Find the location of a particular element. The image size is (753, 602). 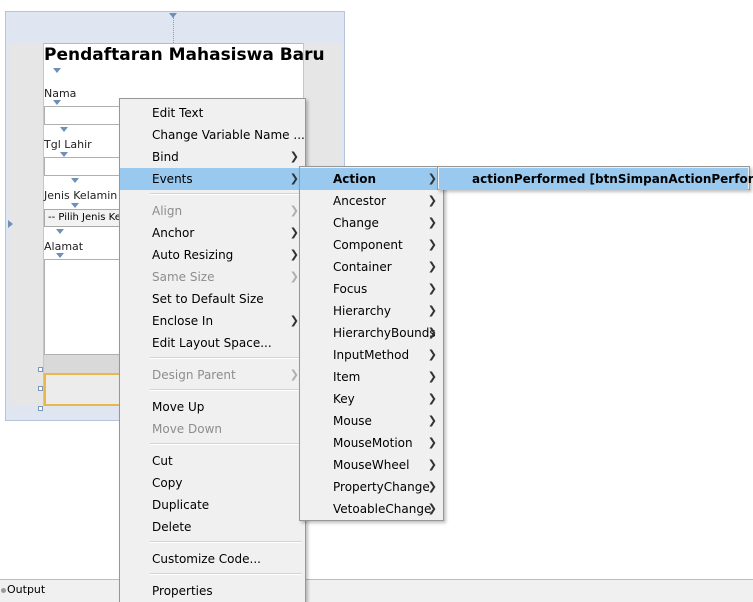

nama-label: Nama is located at coordinates (60, 93).